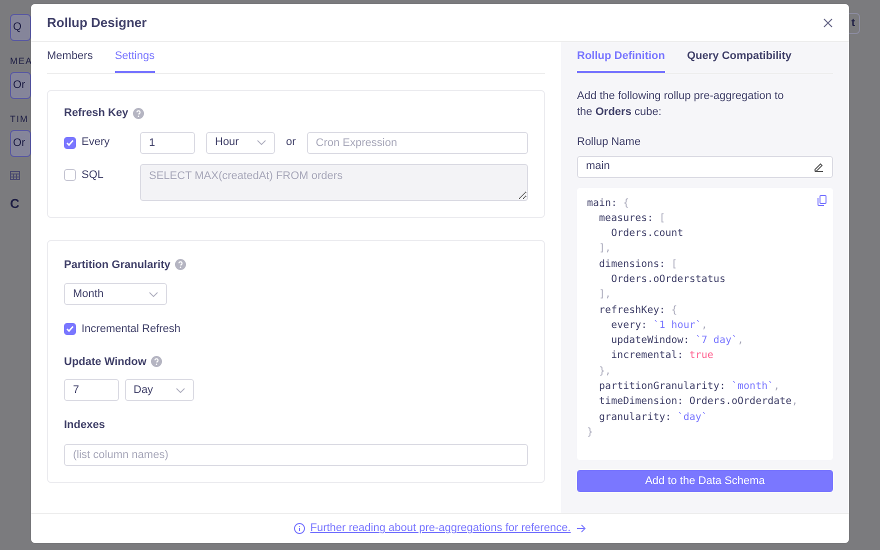 Image resolution: width=880 pixels, height=550 pixels. I want to click on select-field: Hour, so click(240, 143).